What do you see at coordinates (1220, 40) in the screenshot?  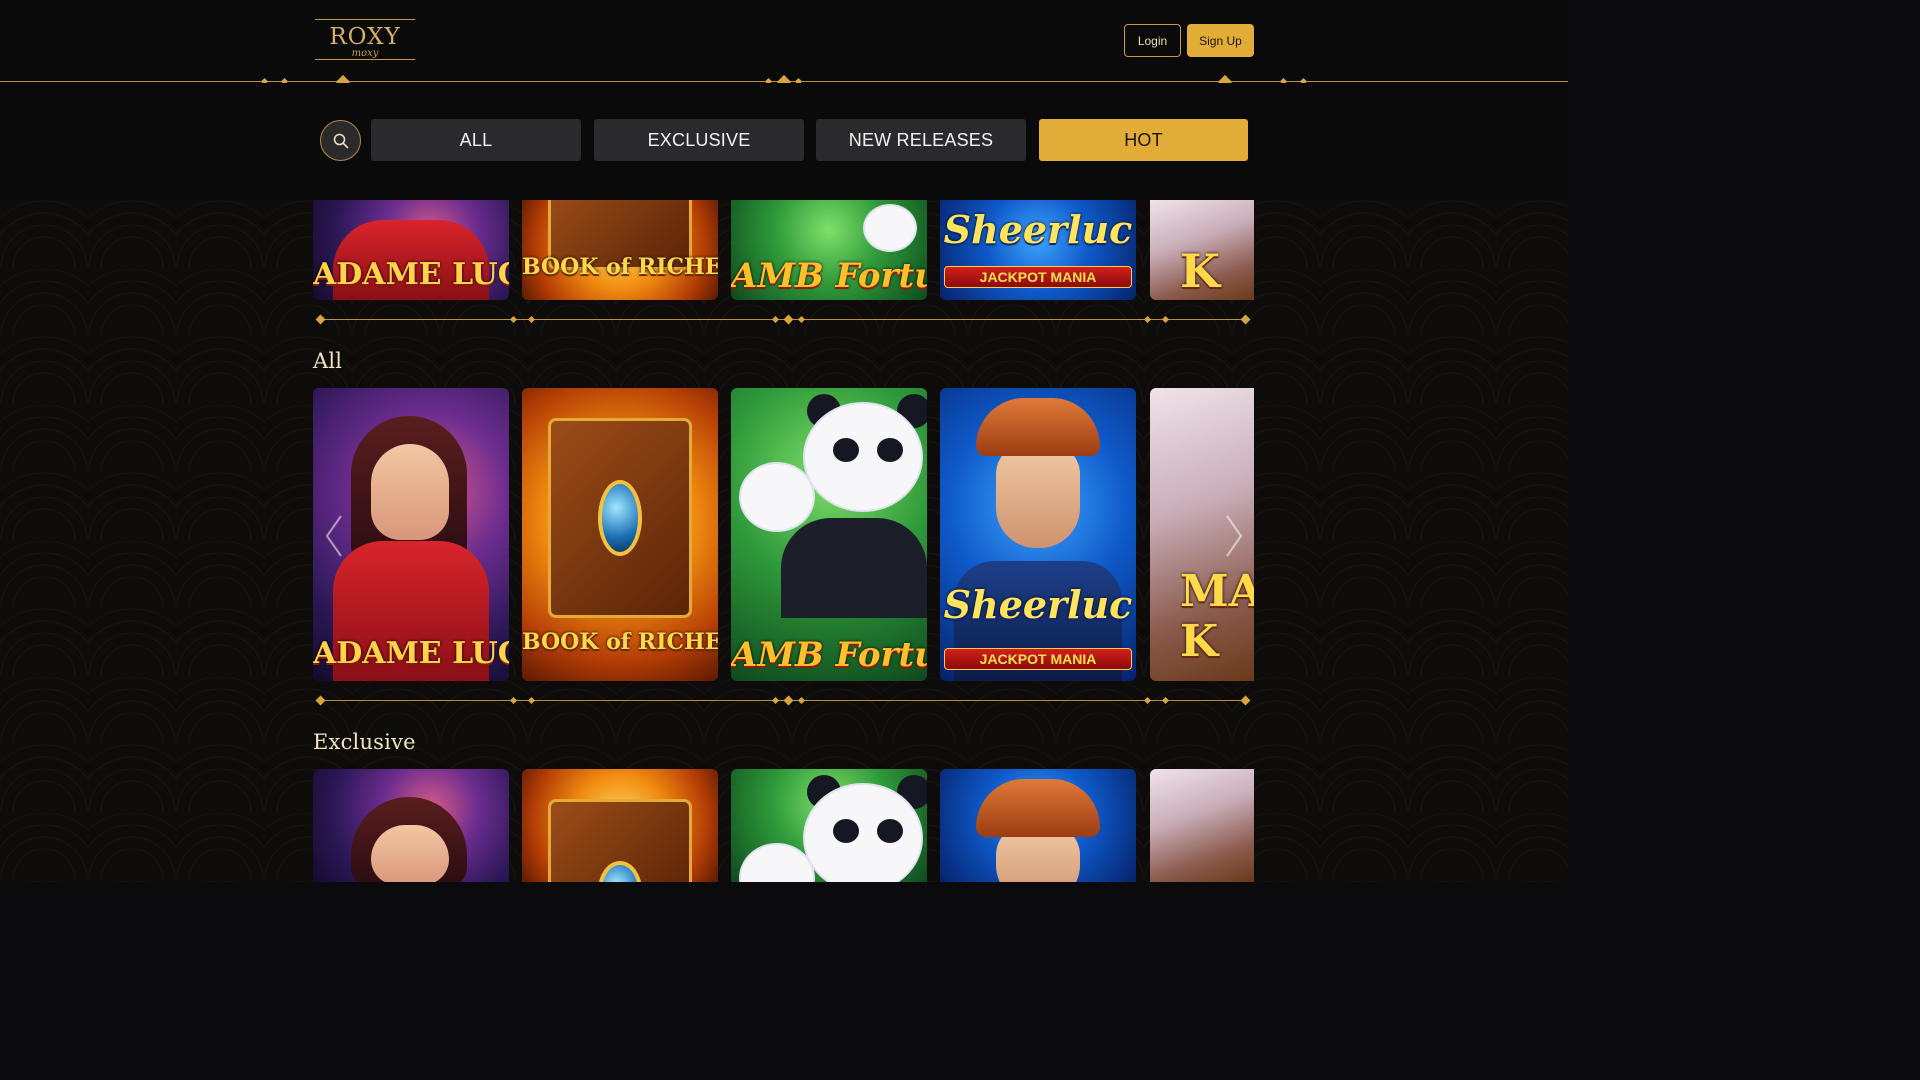 I see `signup-button: Sign Up` at bounding box center [1220, 40].